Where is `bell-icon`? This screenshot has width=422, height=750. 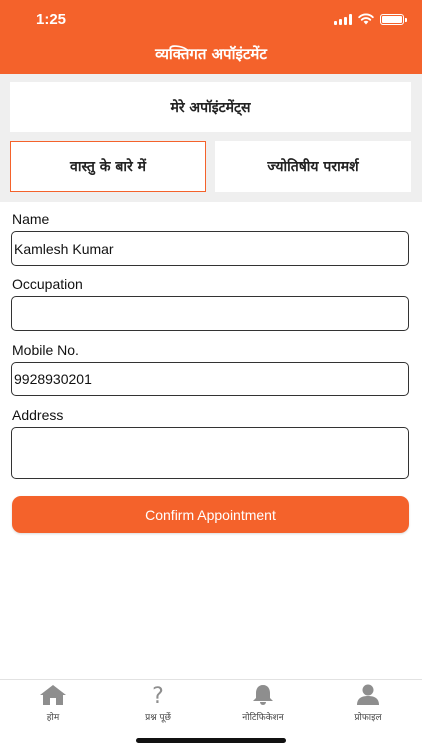 bell-icon is located at coordinates (263, 695).